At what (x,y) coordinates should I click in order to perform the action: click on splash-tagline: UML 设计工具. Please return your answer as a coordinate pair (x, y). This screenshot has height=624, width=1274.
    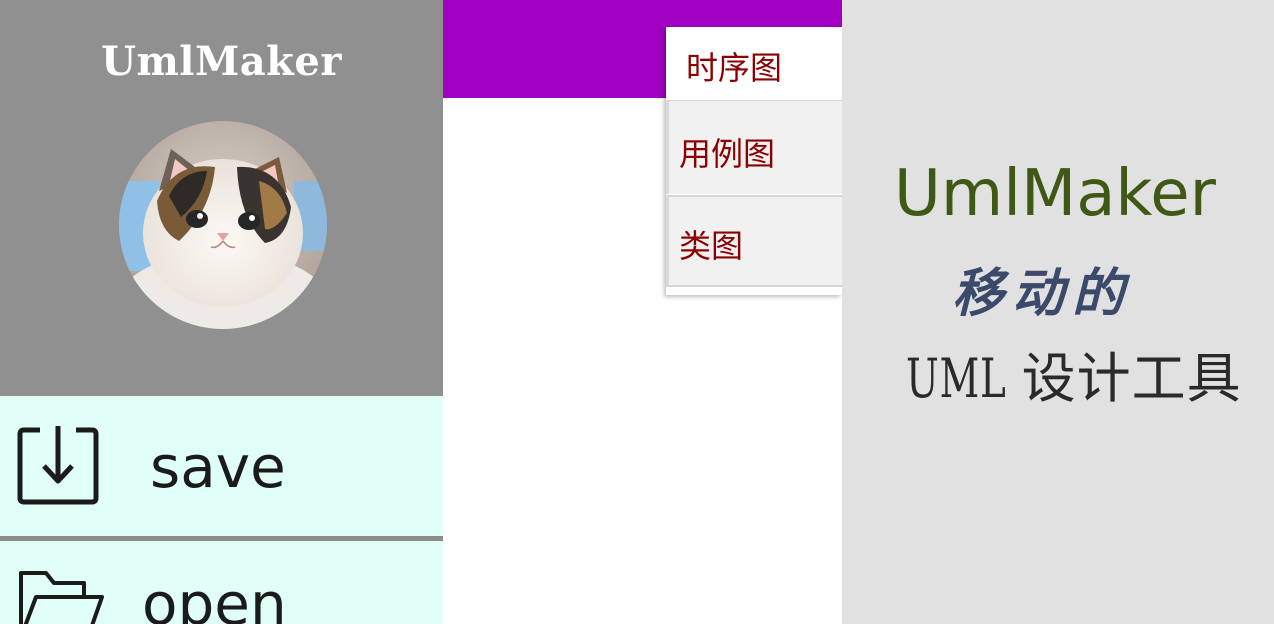
    Looking at the image, I should click on (1074, 379).